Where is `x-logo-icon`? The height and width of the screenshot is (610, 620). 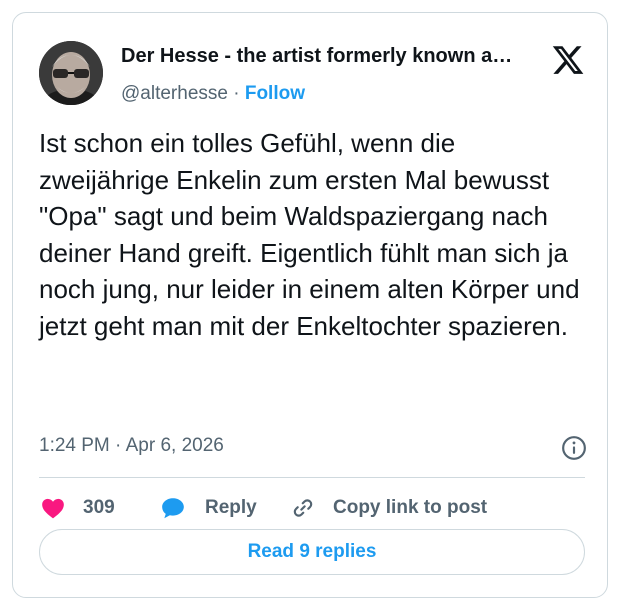
x-logo-icon is located at coordinates (568, 60).